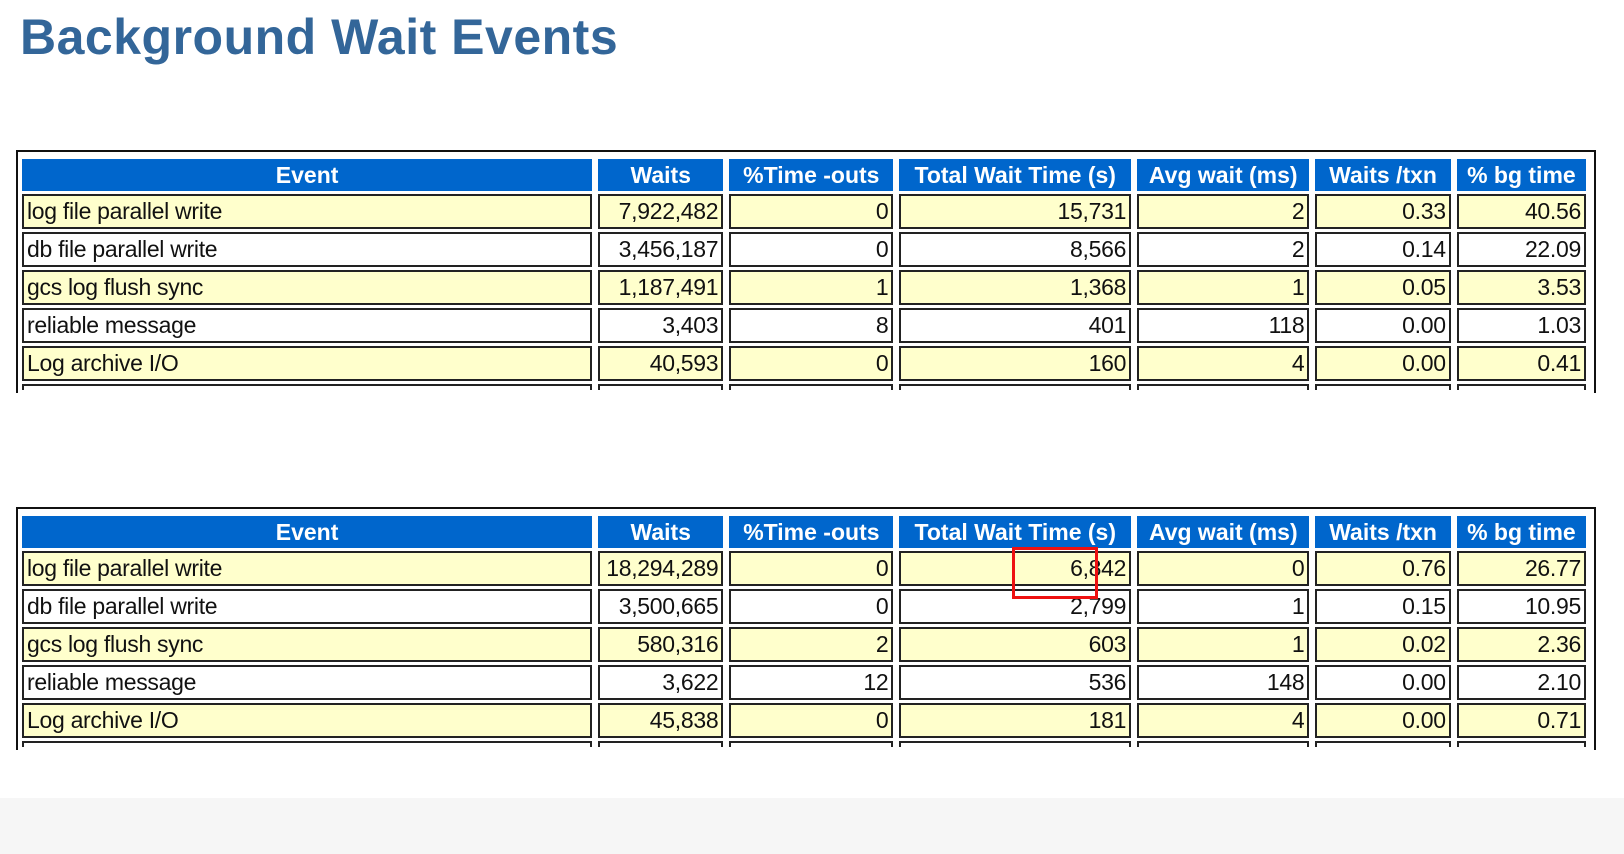 The image size is (1624, 854). Describe the element at coordinates (307, 568) in the screenshot. I see `cell-event: log file parallel write` at that location.